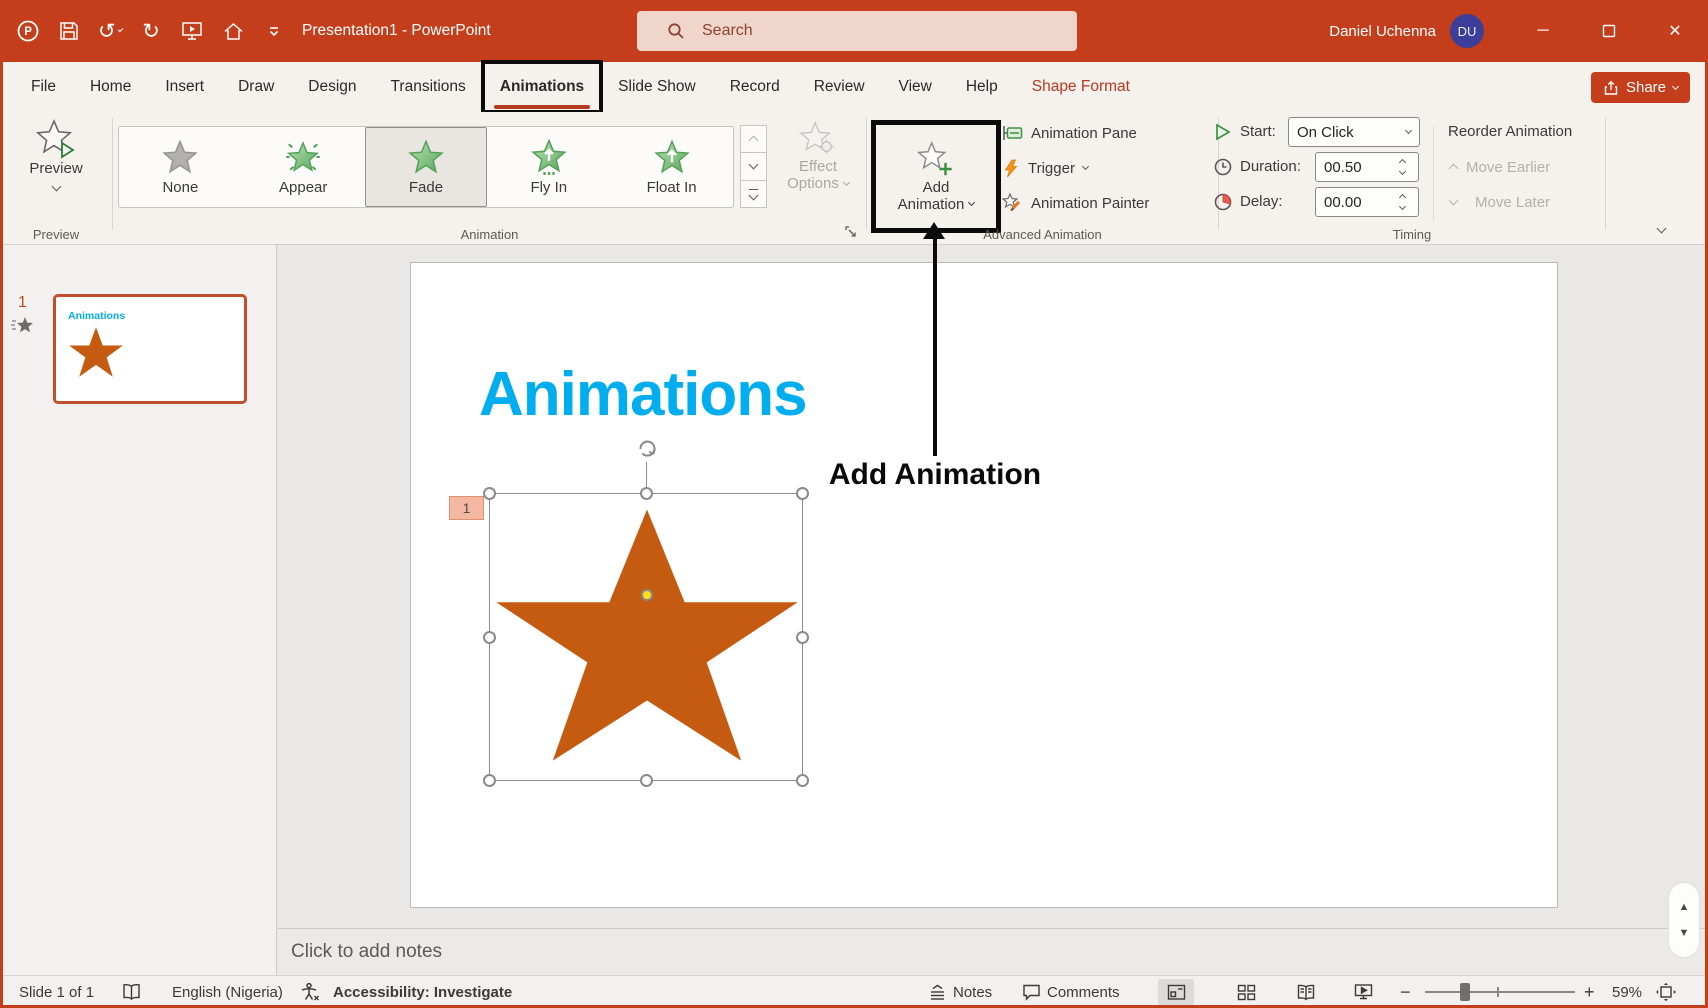  Describe the element at coordinates (1499, 202) in the screenshot. I see `move-later-button: Move Later` at that location.